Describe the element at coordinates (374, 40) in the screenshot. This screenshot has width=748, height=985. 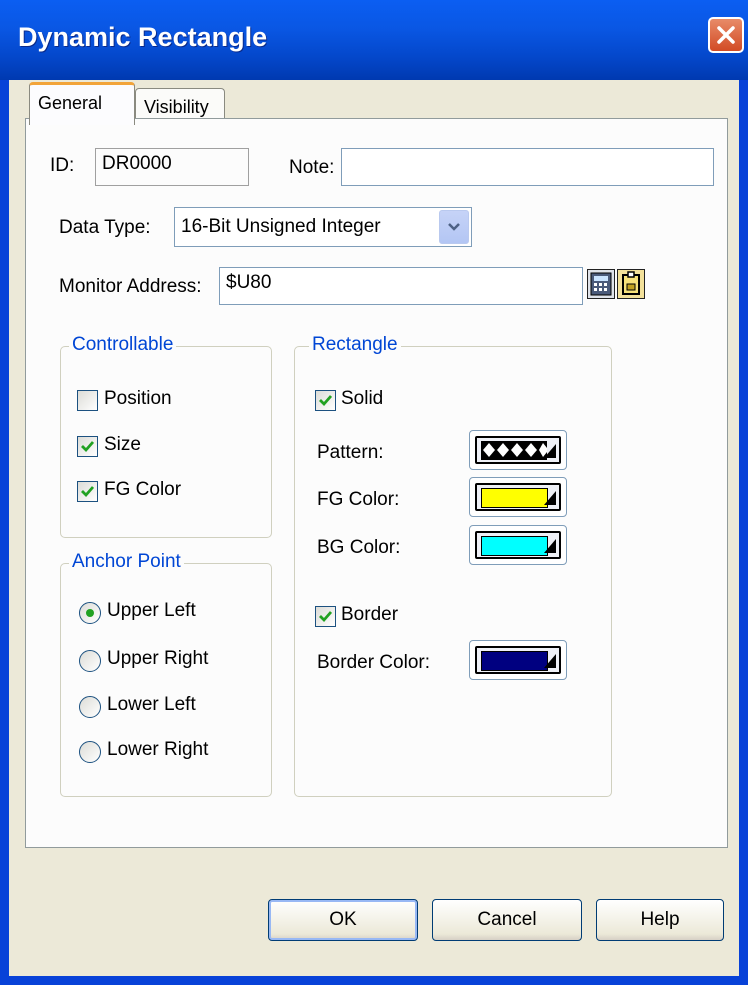
I see `title-bar: Dynamic Rectangle` at that location.